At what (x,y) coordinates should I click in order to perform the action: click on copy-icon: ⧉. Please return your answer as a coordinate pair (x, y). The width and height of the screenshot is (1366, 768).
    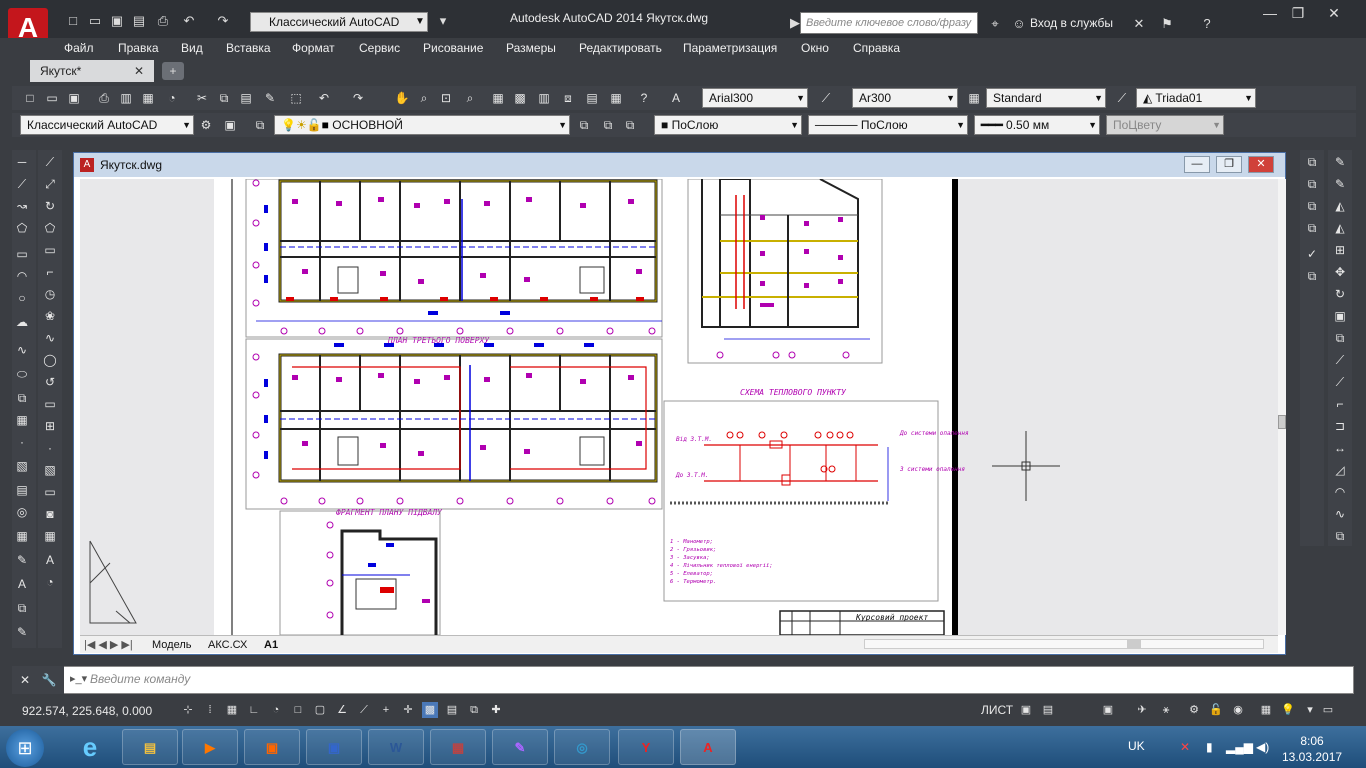
    Looking at the image, I should click on (224, 98).